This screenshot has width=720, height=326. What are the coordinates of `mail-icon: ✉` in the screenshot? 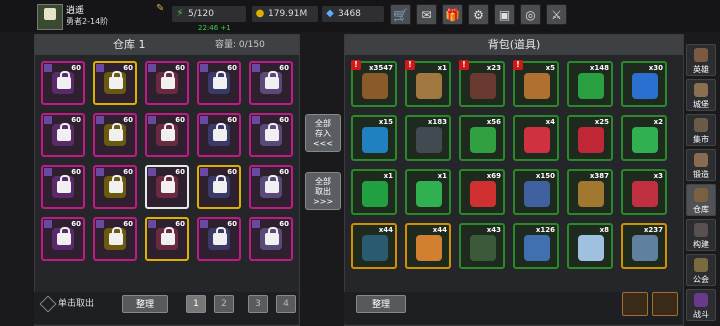 It's located at (426, 14).